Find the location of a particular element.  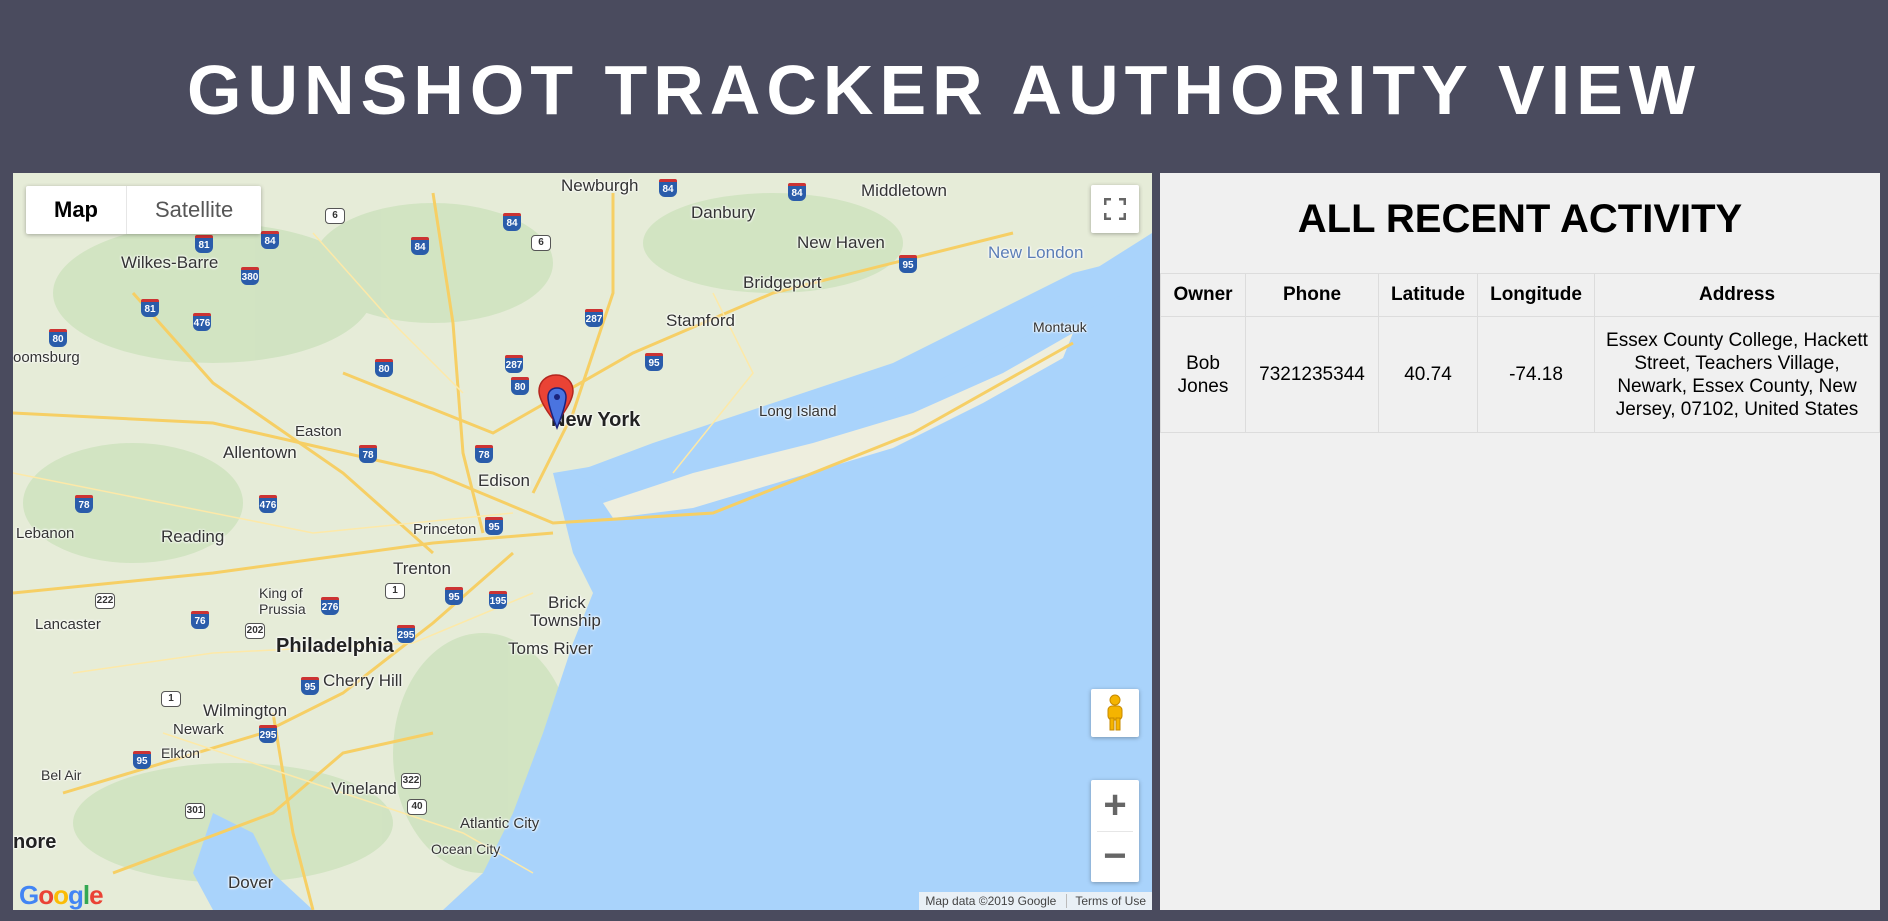

map-label-long-island: Long Island is located at coordinates (798, 411).